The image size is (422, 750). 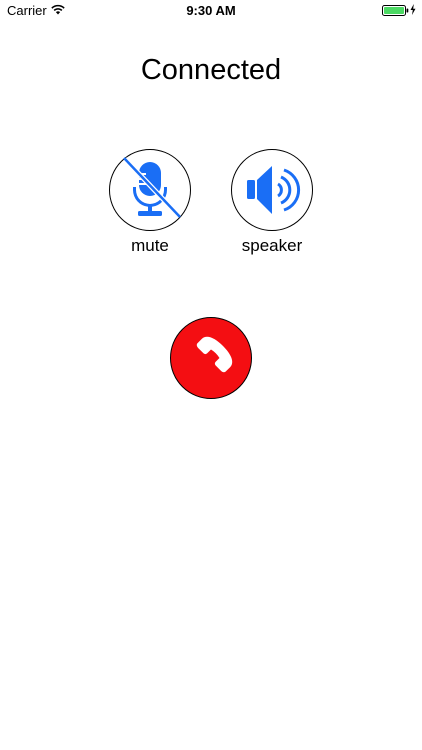 What do you see at coordinates (395, 10) in the screenshot?
I see `battery-icon` at bounding box center [395, 10].